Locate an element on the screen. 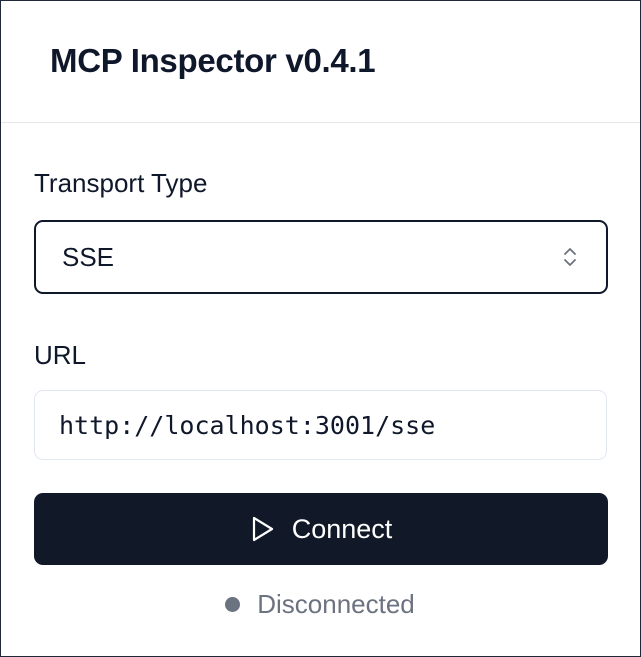  play-icon is located at coordinates (262, 529).